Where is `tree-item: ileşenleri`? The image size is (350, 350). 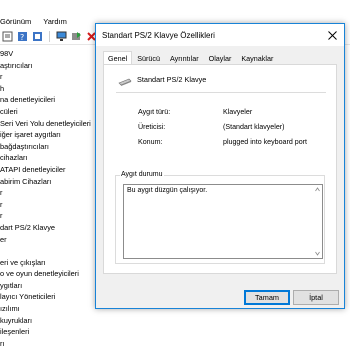
tree-item: ileşenleri is located at coordinates (50, 332).